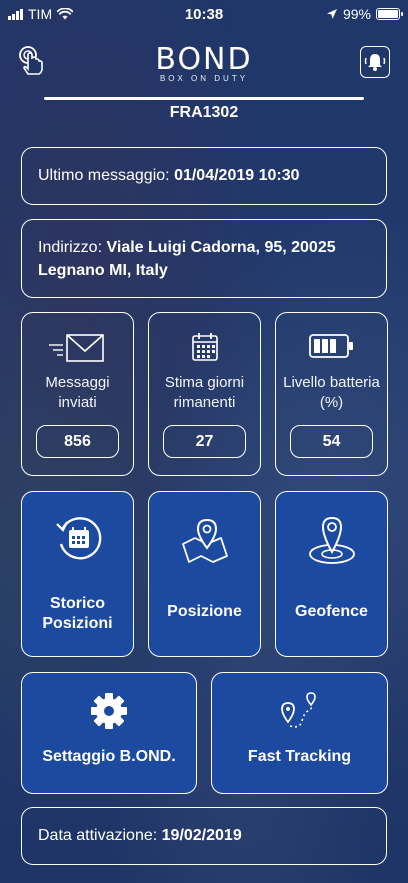  Describe the element at coordinates (299, 756) in the screenshot. I see `fast-tracking-label: Fast Tracking` at that location.